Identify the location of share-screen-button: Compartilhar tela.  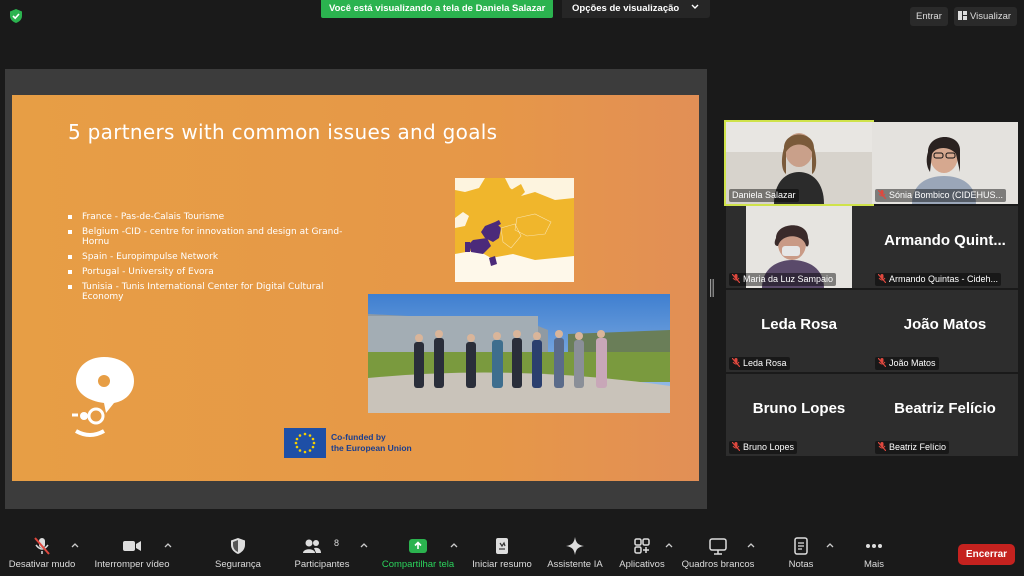
(418, 552).